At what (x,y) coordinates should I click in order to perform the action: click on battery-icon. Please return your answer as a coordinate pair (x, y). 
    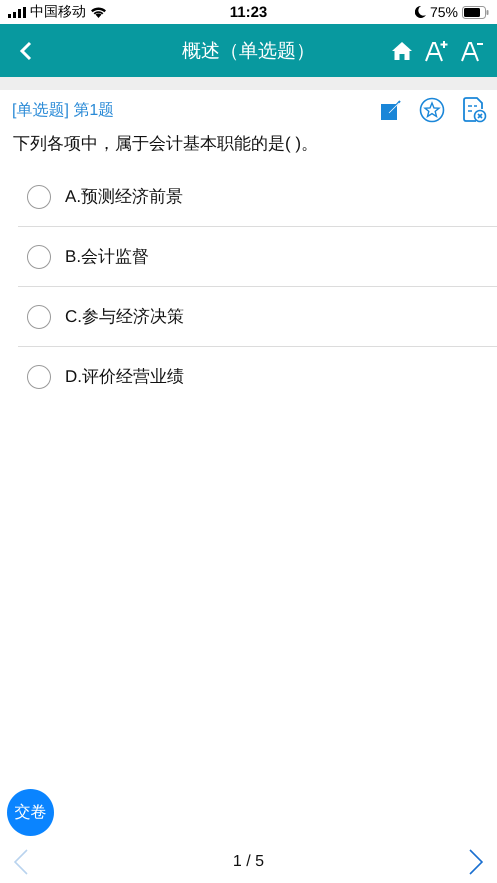
    Looking at the image, I should click on (475, 12).